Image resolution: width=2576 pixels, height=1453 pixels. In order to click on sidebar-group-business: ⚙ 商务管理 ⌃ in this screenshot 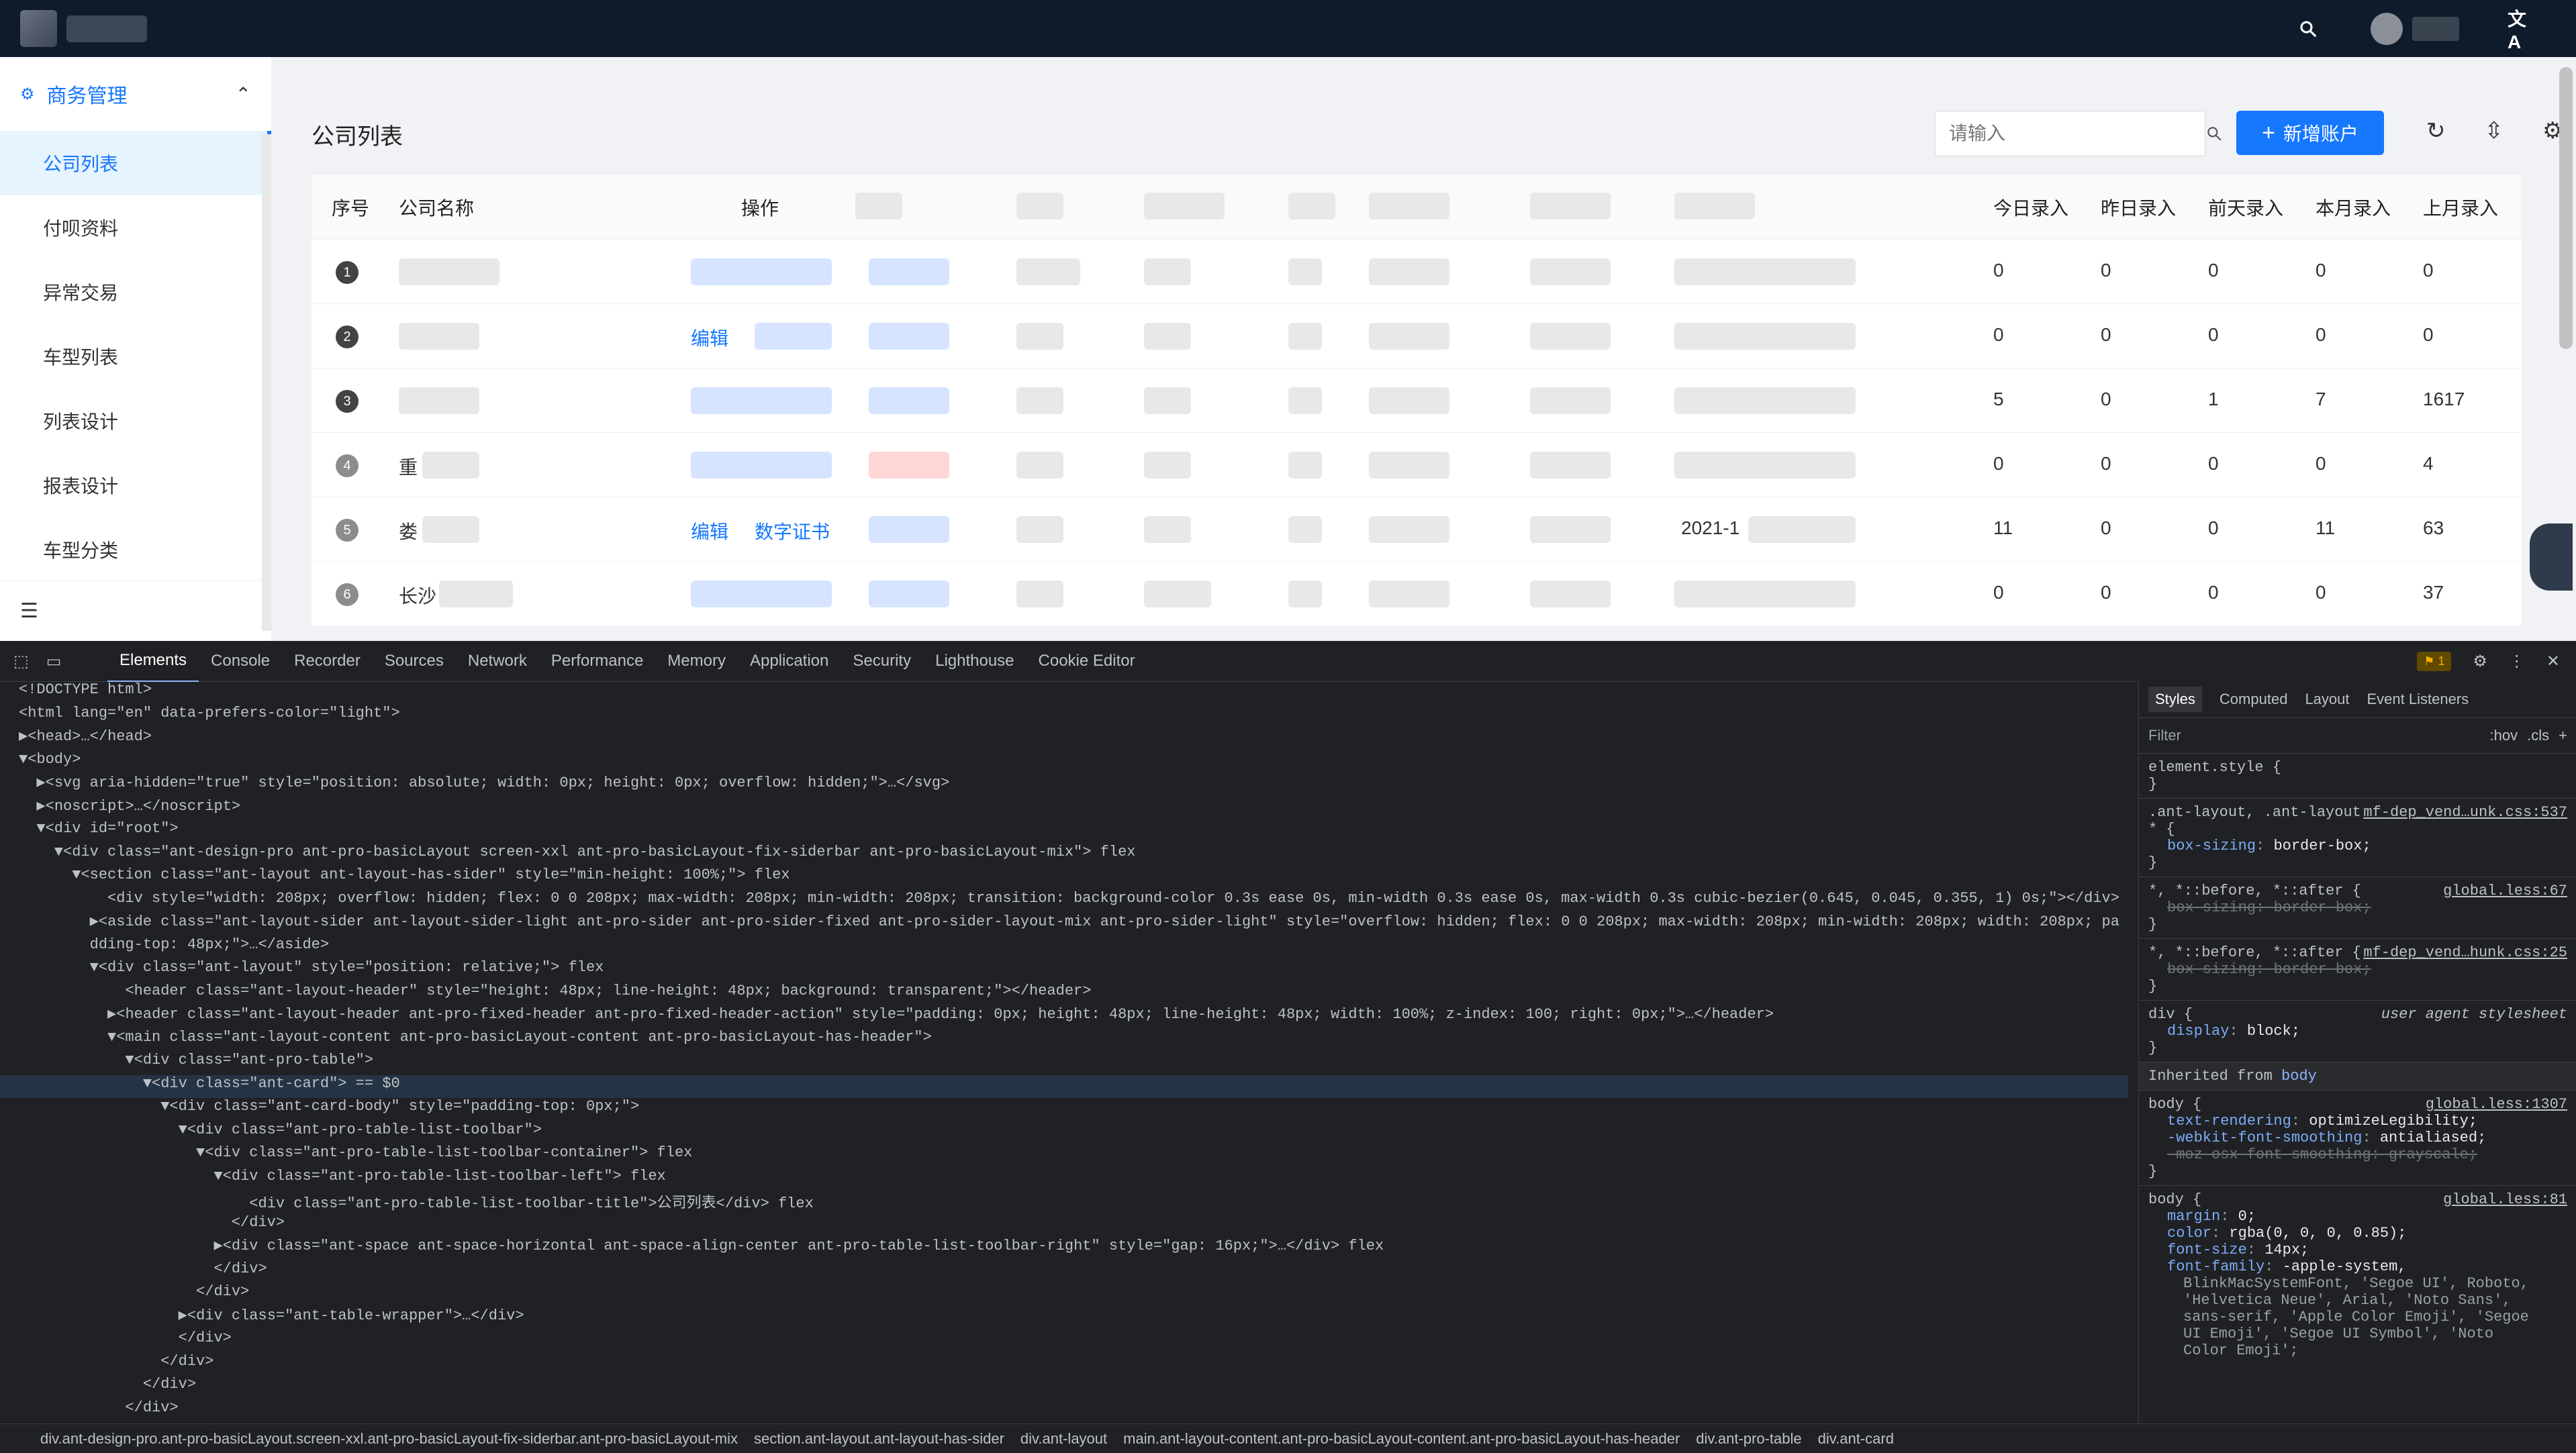, I will do `click(135, 94)`.